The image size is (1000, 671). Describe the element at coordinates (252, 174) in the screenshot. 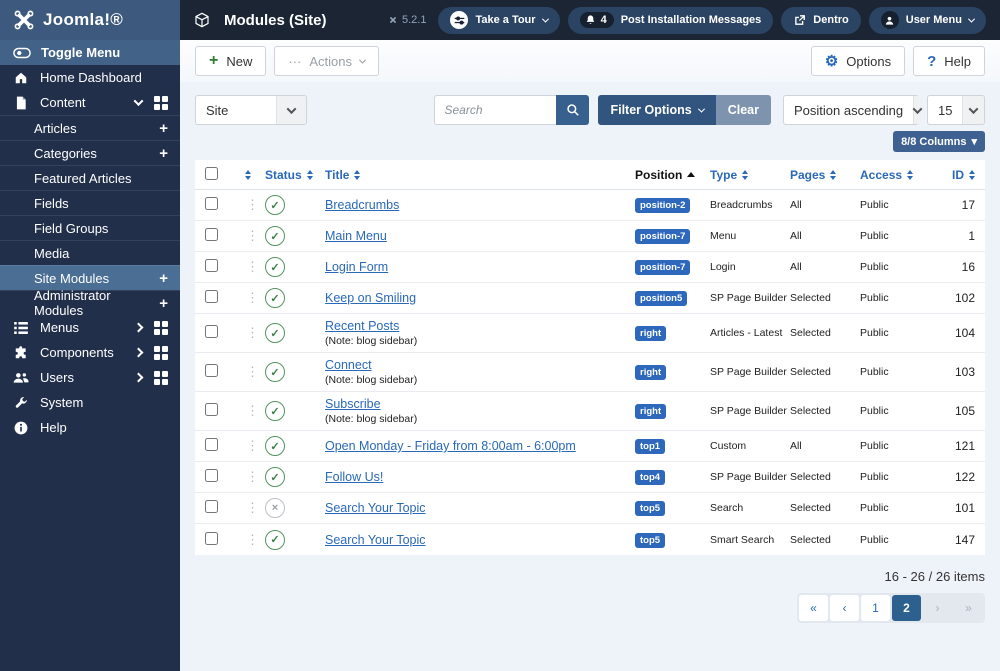

I see `header-ordering` at that location.